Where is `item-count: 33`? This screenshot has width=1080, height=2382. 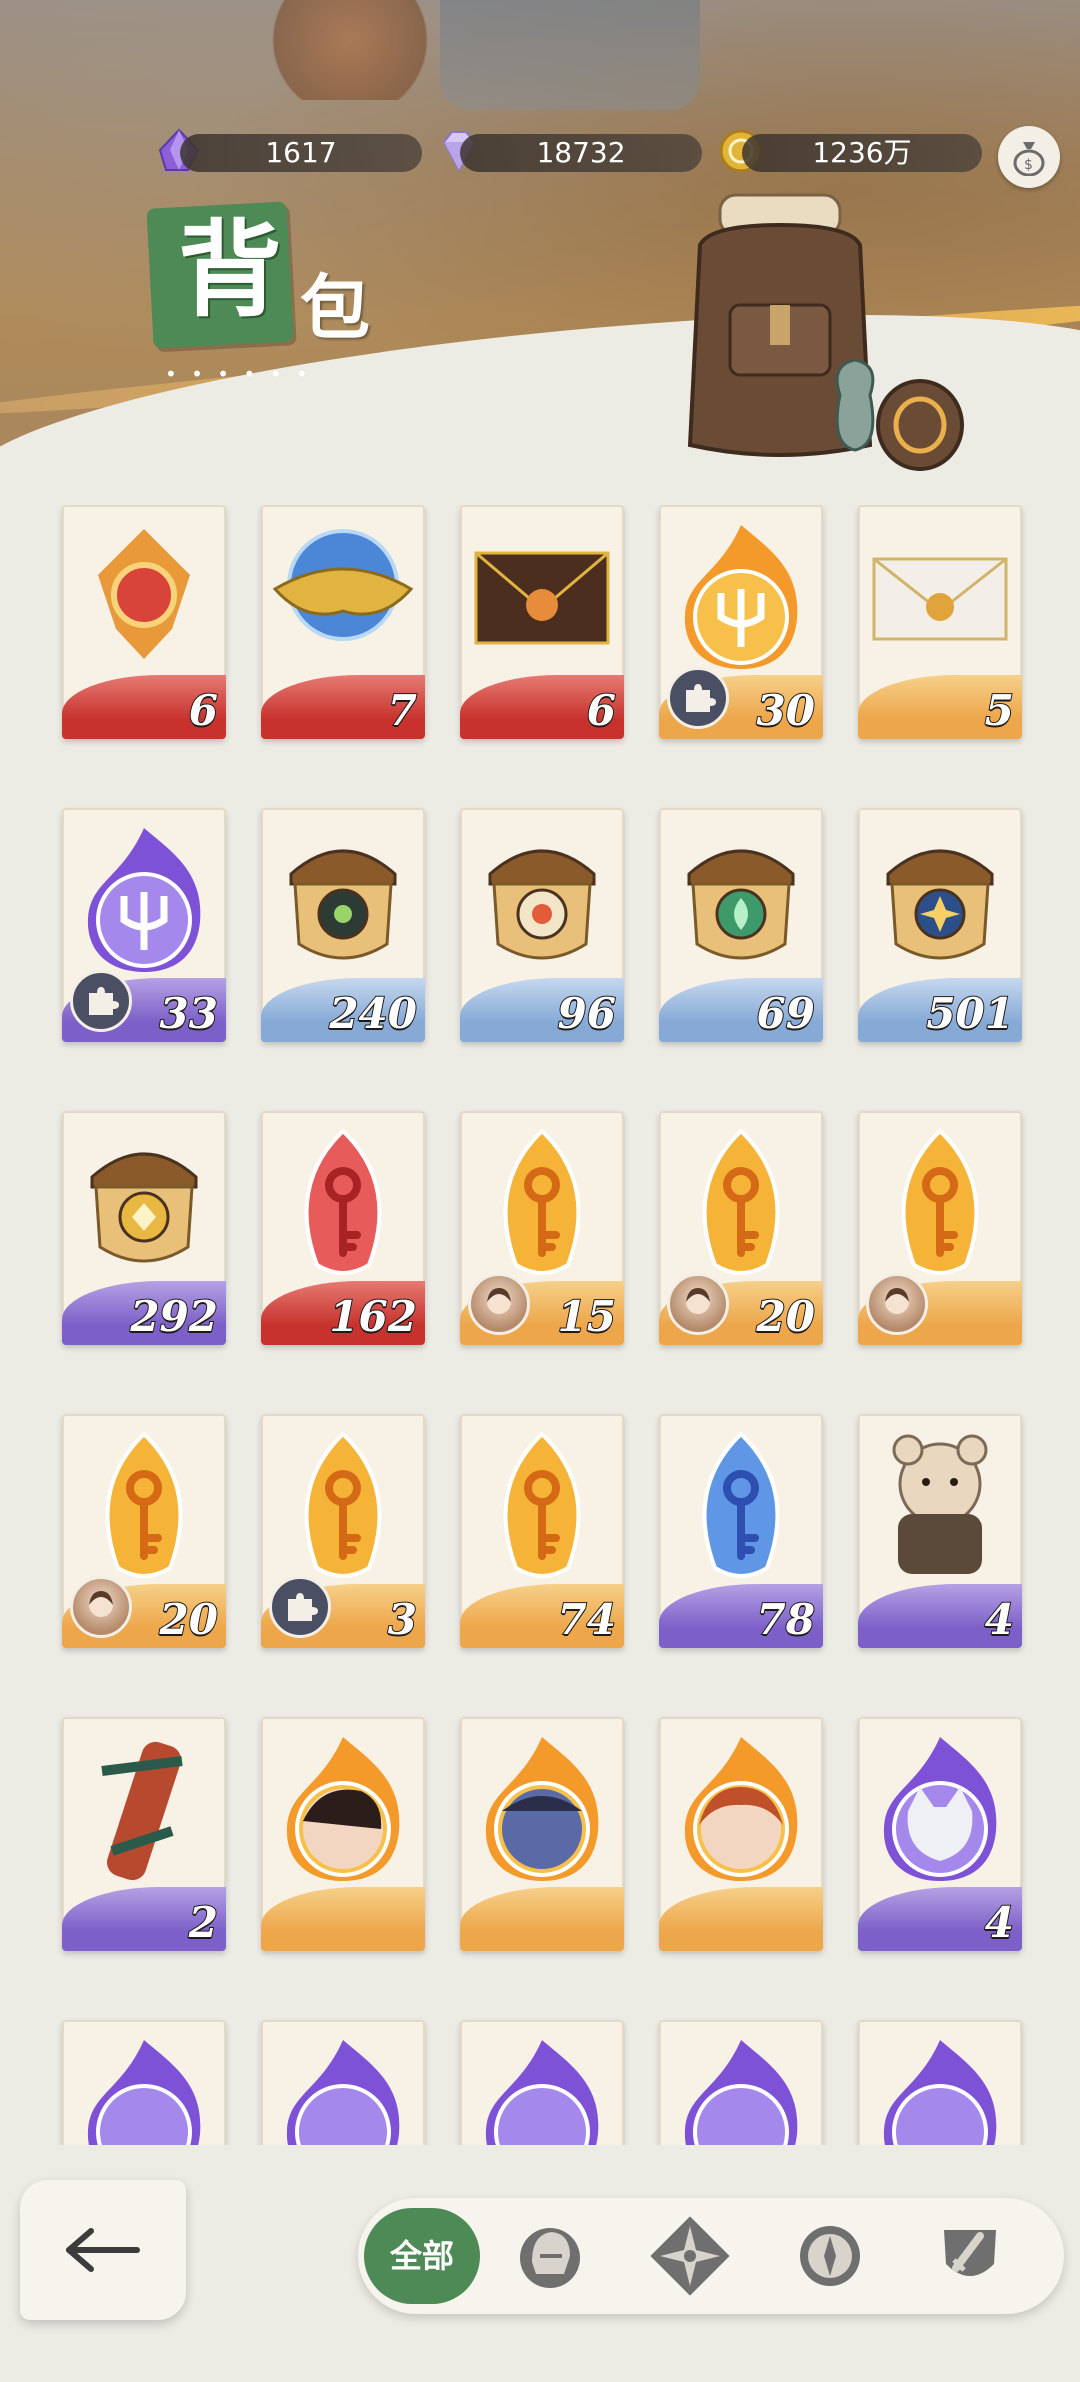
item-count: 33 is located at coordinates (189, 1013).